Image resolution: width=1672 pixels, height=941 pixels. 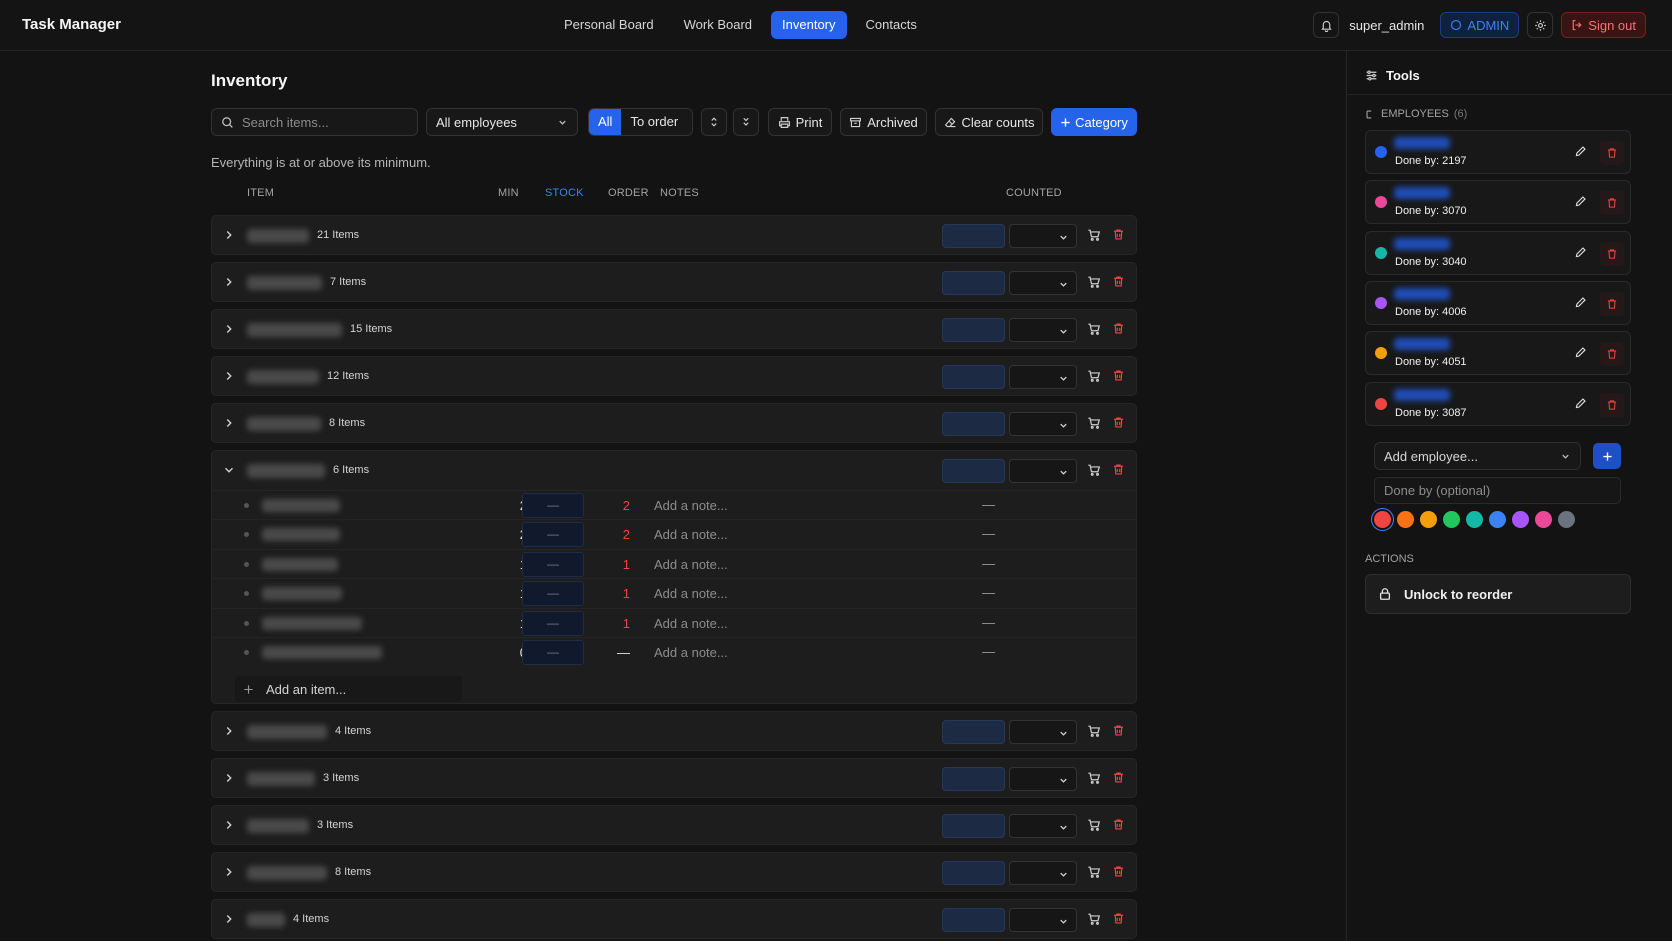 What do you see at coordinates (327, 122) in the screenshot?
I see `search-input` at bounding box center [327, 122].